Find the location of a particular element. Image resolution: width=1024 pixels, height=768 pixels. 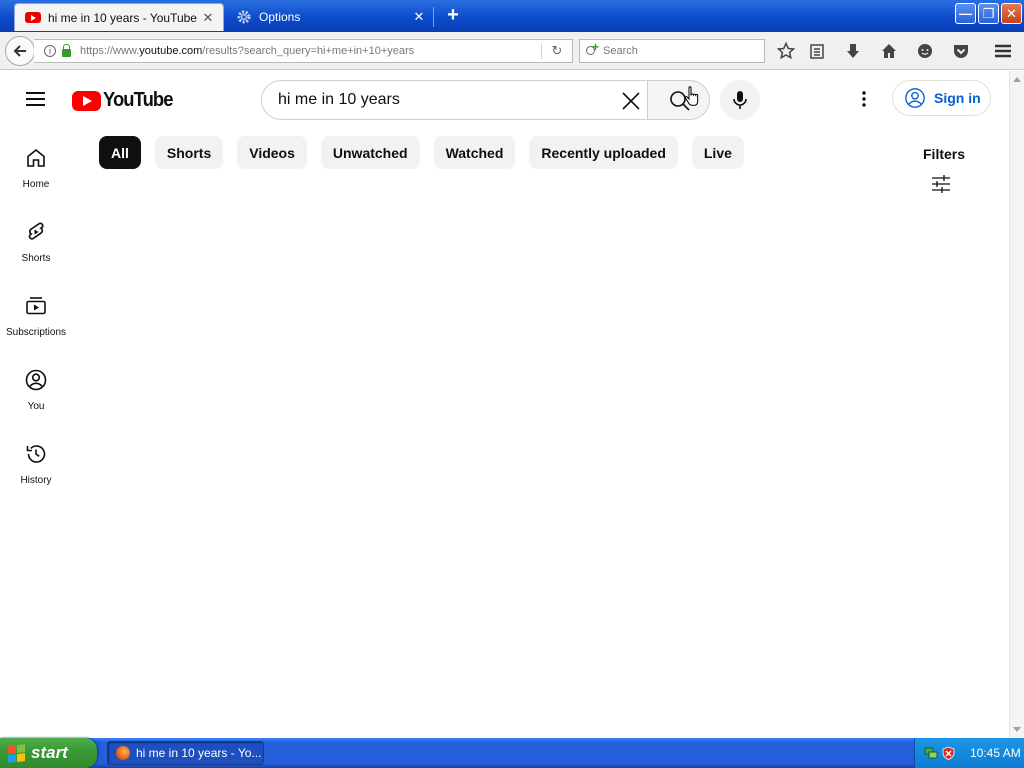

network-icon is located at coordinates (931, 753).